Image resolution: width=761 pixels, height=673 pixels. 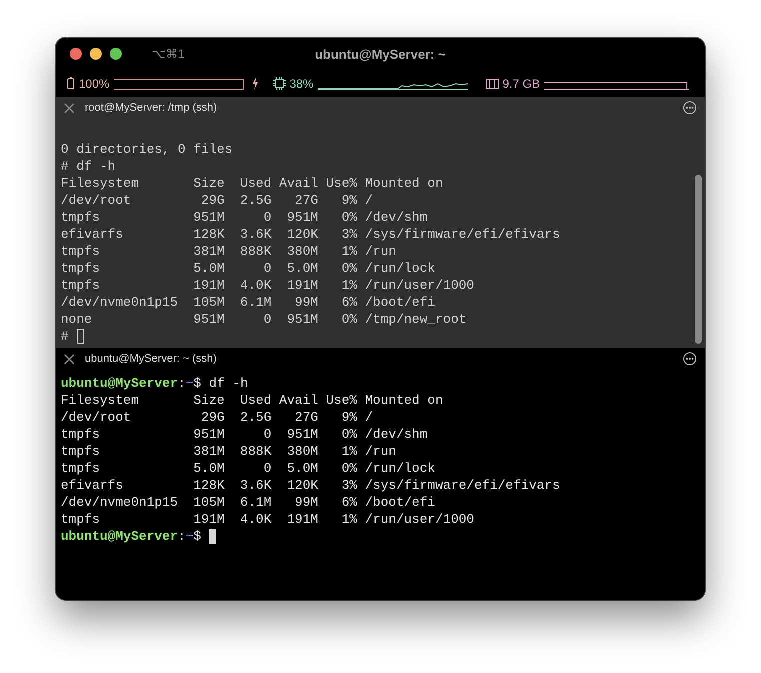 What do you see at coordinates (255, 83) in the screenshot?
I see `charging-bolt-icon` at bounding box center [255, 83].